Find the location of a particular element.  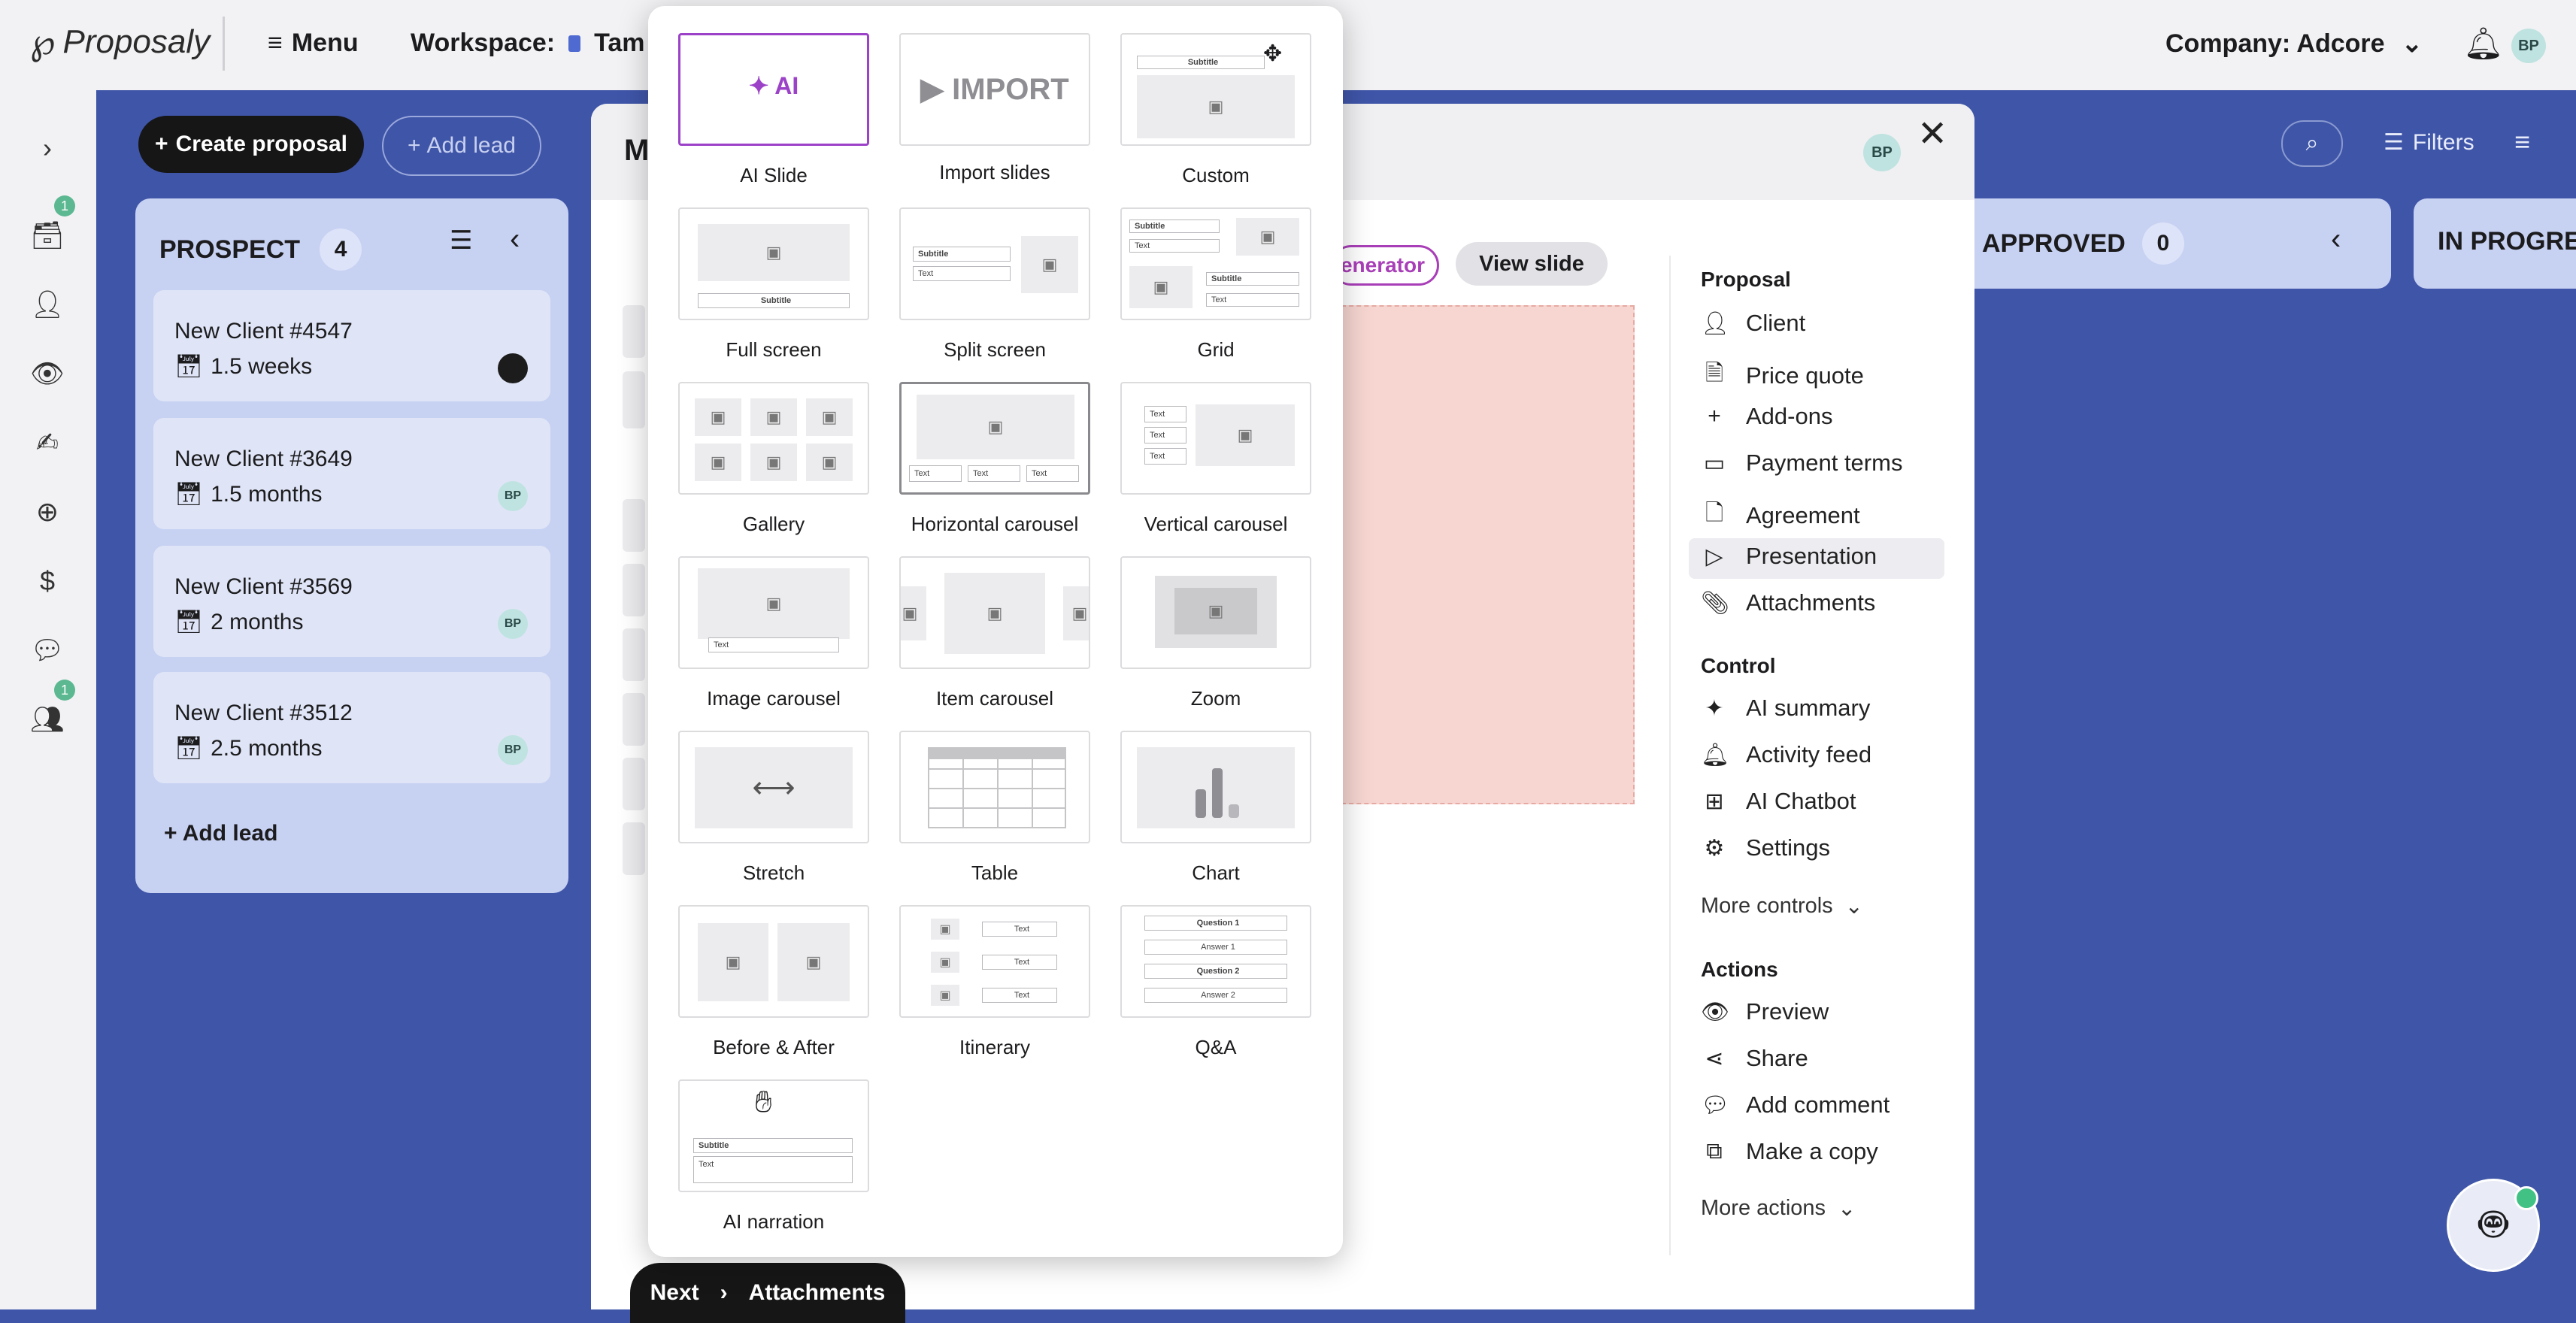

create-proposal-button: + Create proposal is located at coordinates (251, 144).